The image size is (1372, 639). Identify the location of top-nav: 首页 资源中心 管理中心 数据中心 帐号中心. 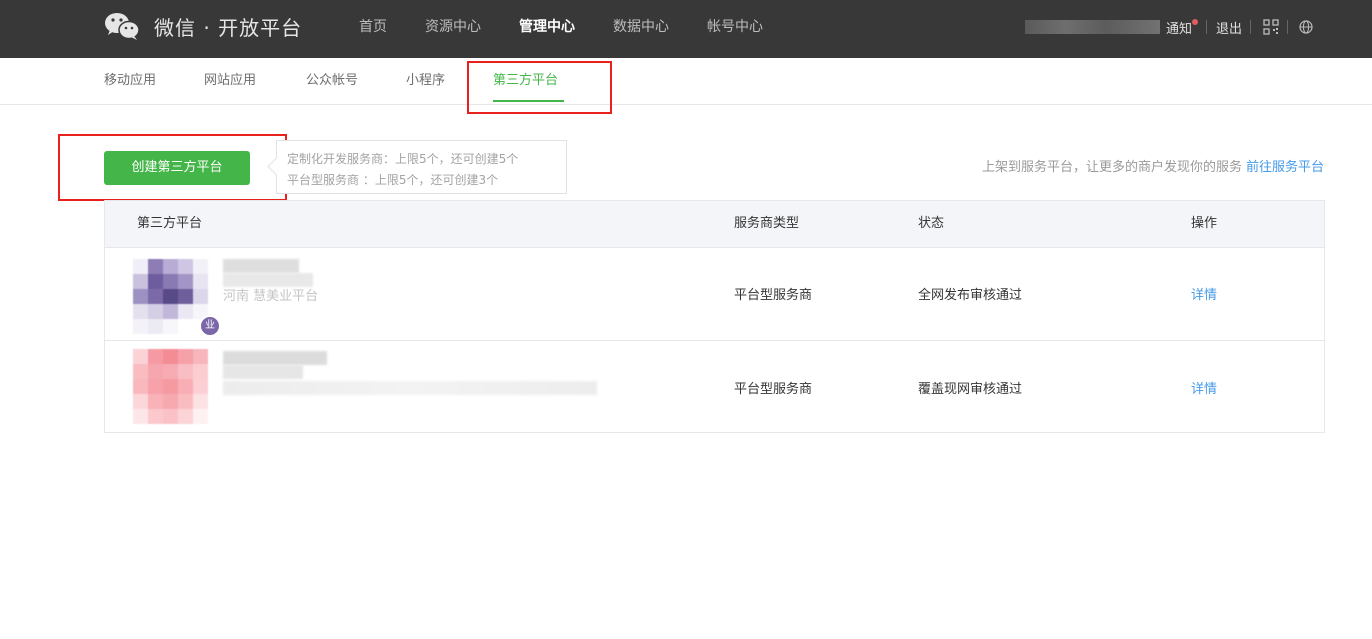
(561, 29).